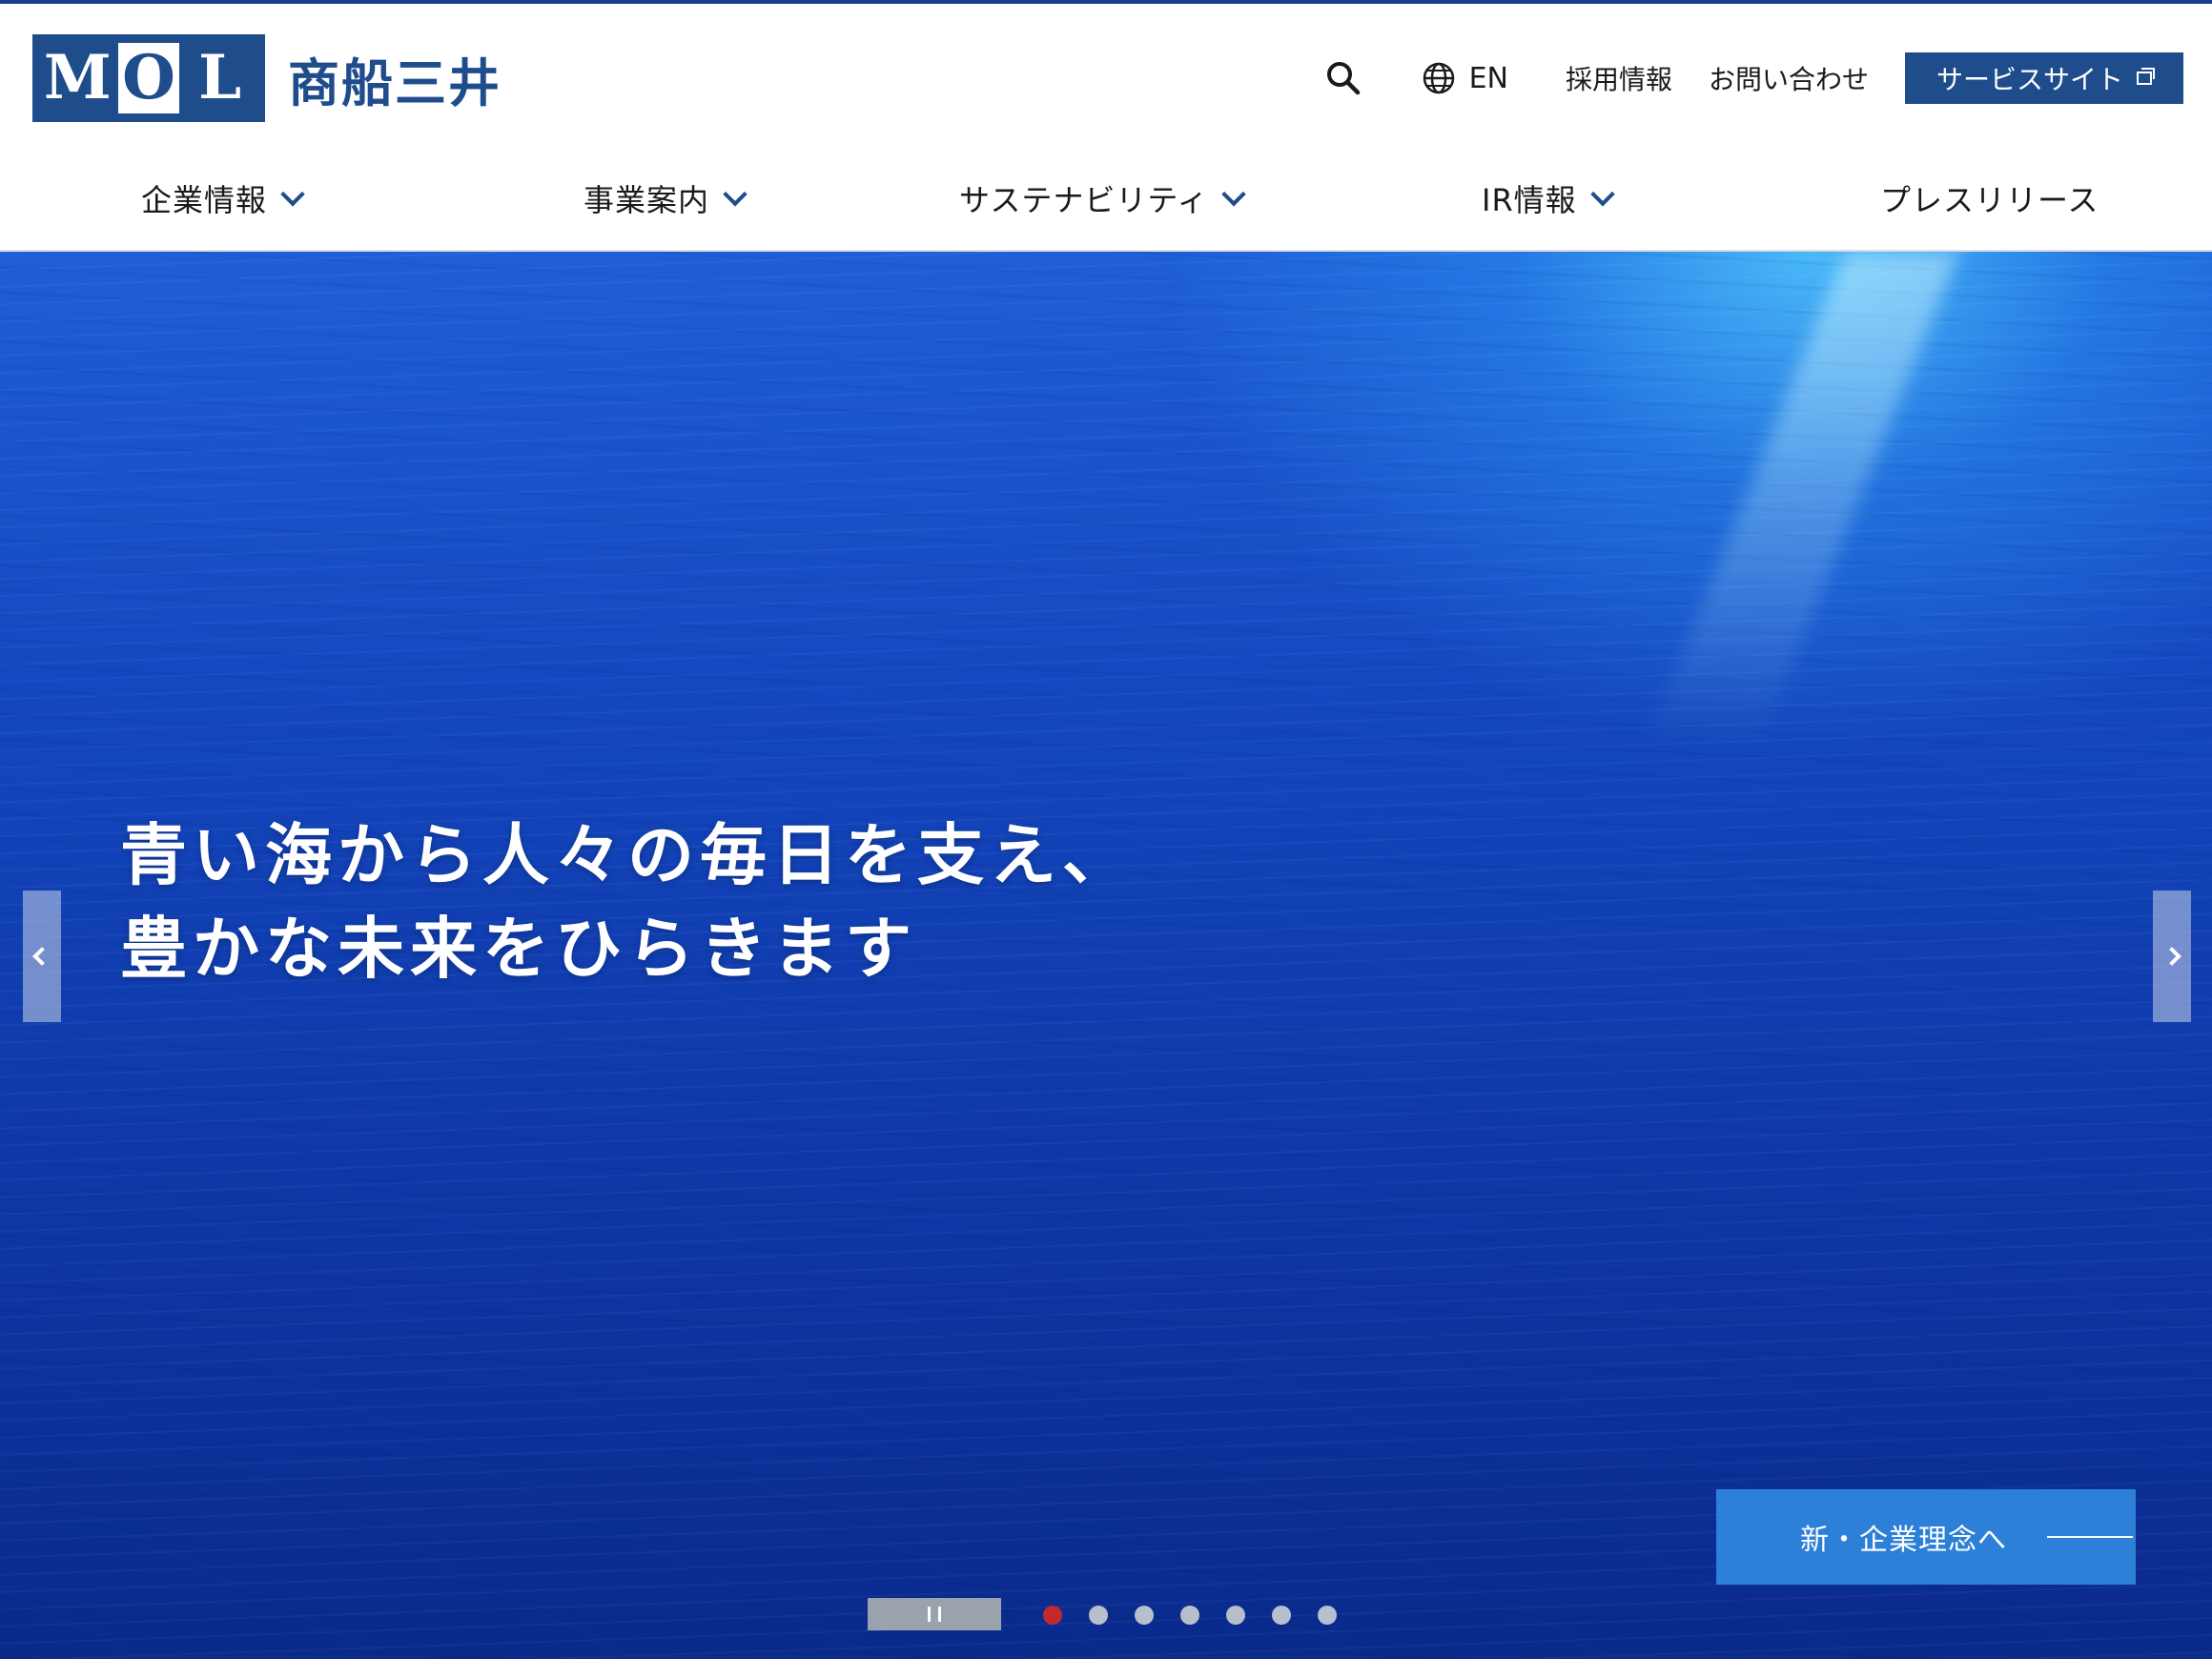  Describe the element at coordinates (2090, 1537) in the screenshot. I see `cta-line-decoration` at that location.